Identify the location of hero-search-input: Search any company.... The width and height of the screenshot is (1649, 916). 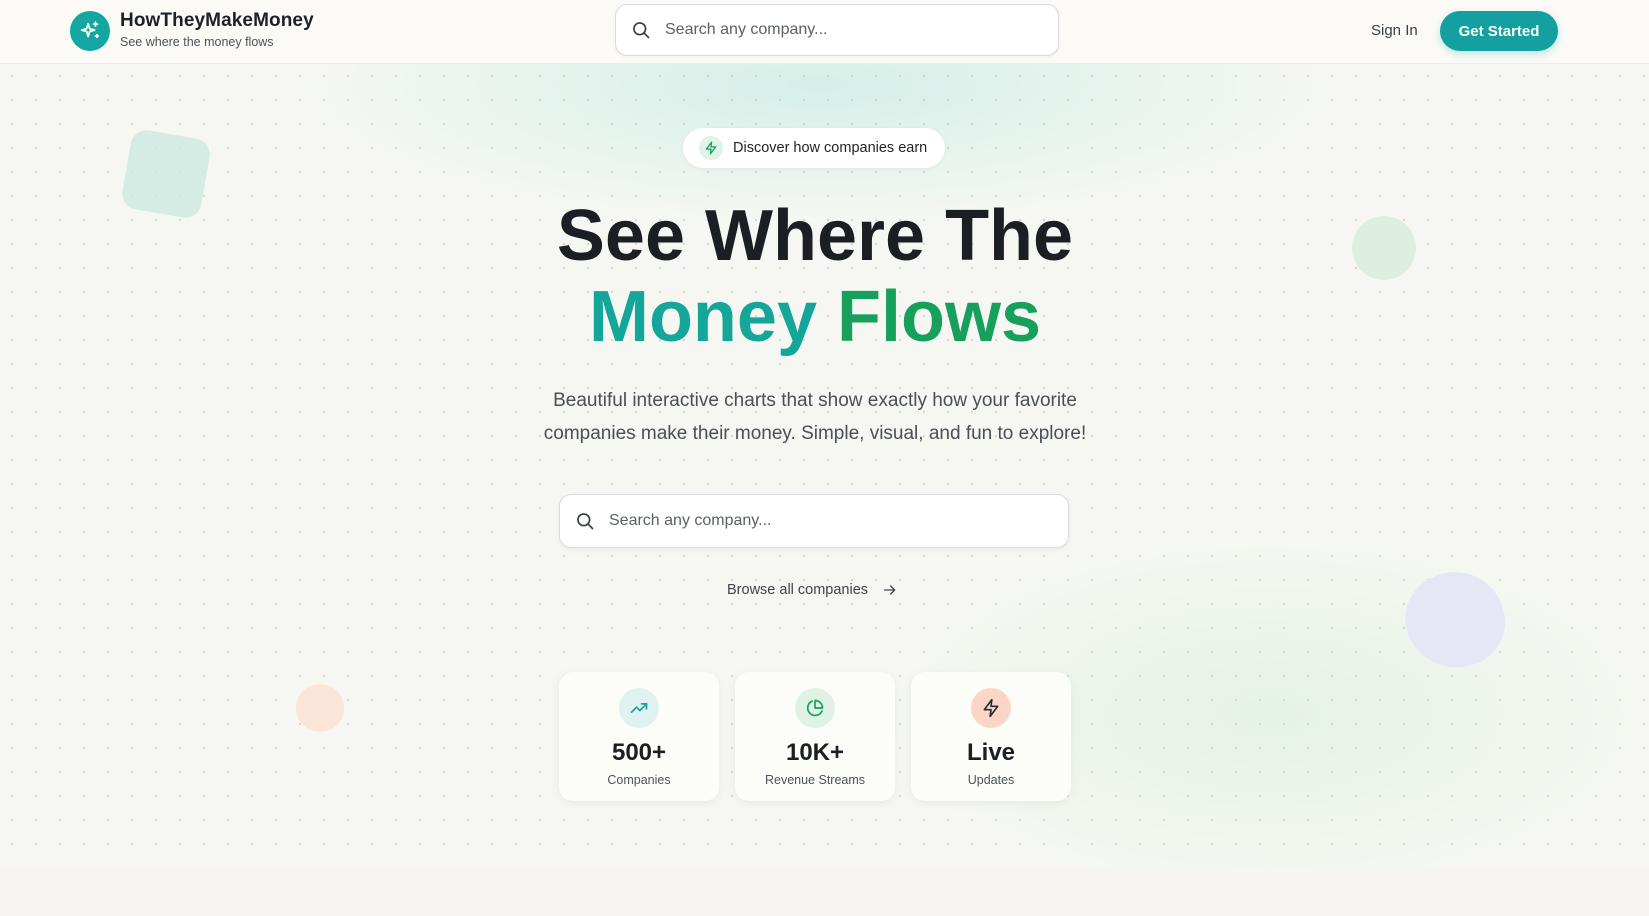
(814, 521).